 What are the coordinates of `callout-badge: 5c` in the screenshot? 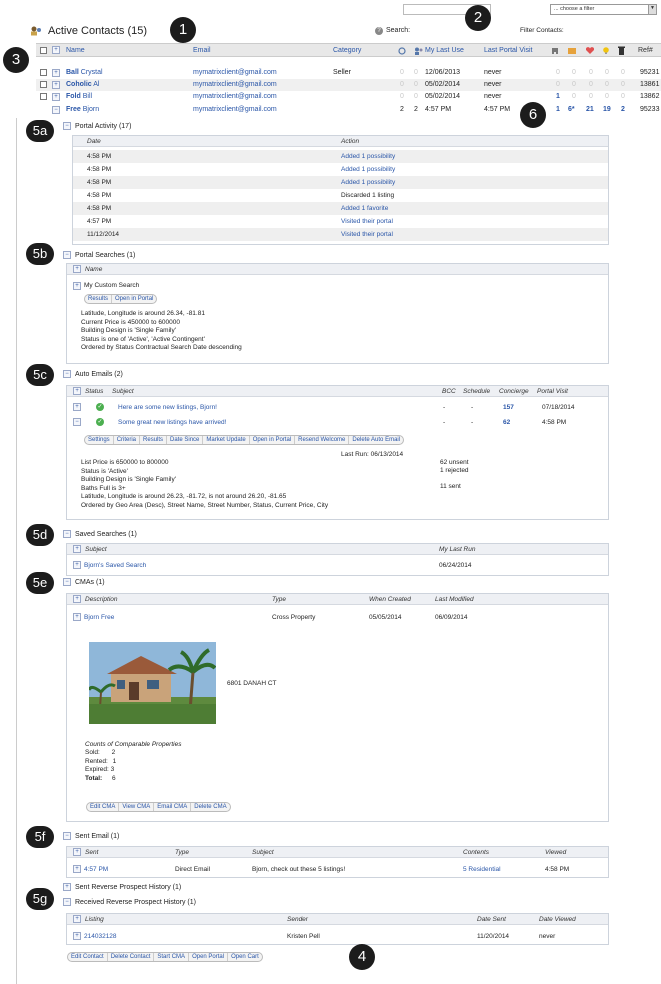 It's located at (40, 375).